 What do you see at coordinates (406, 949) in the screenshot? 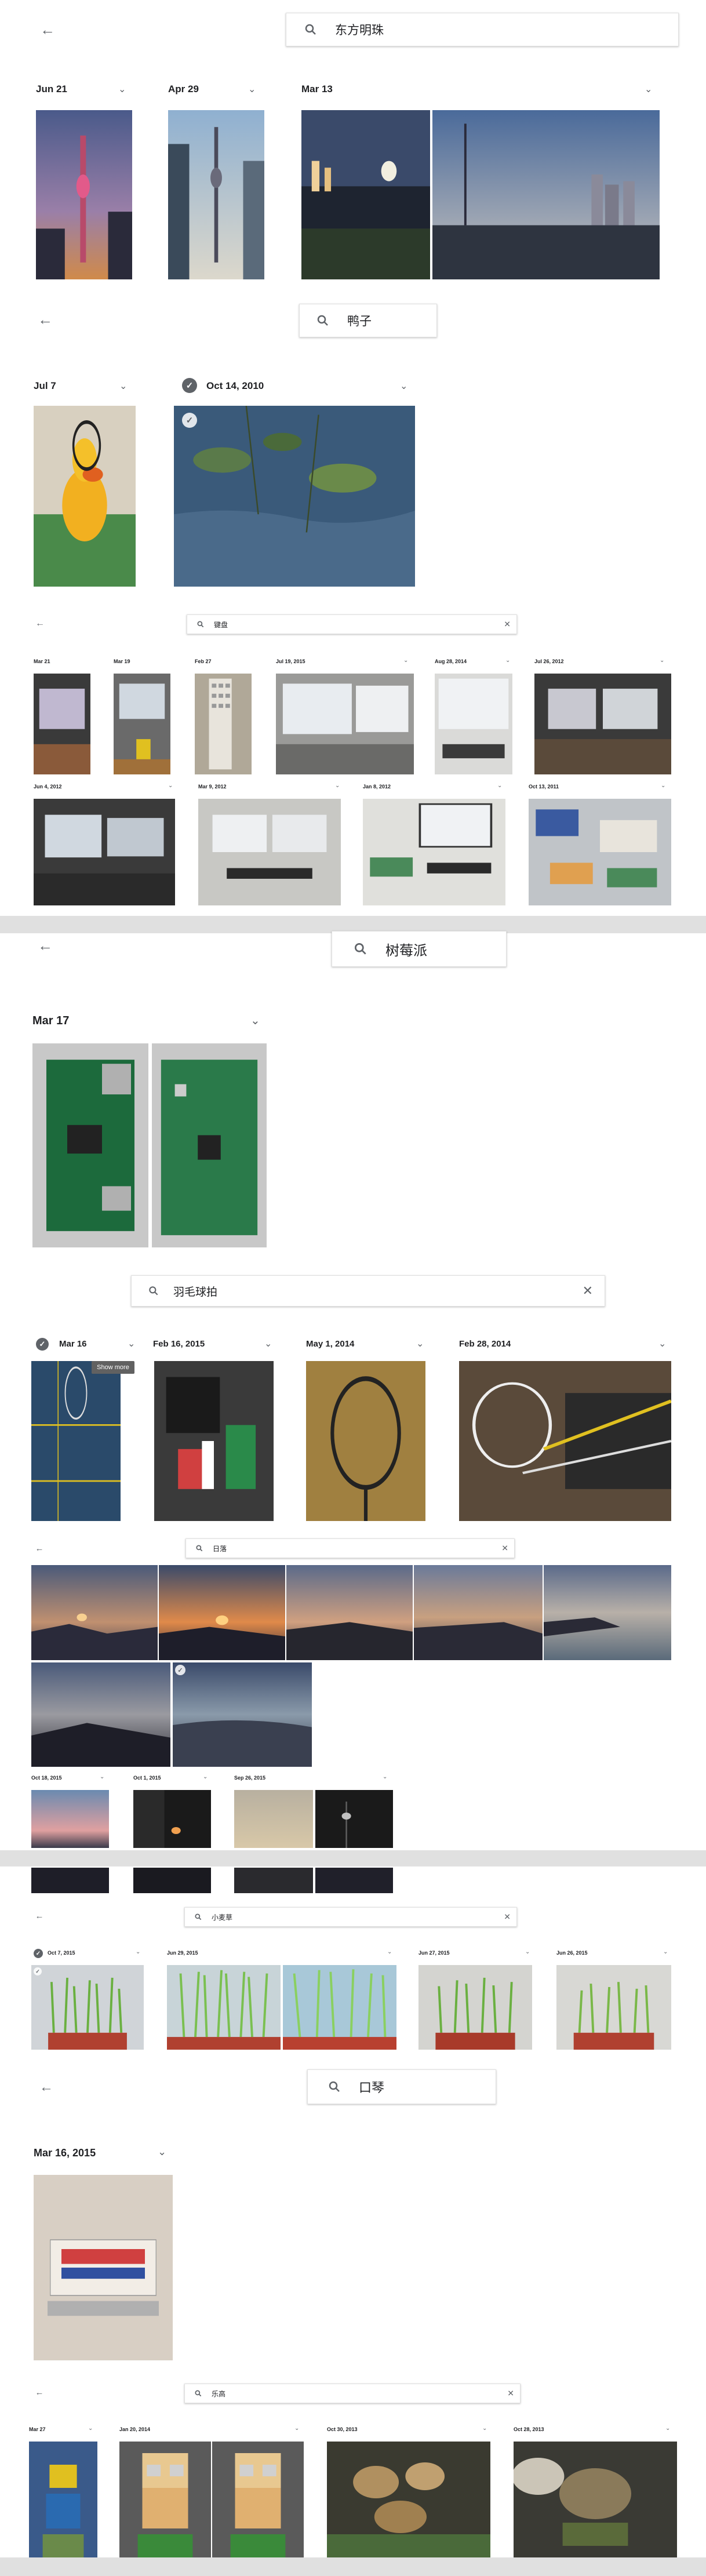
I see `search-input: 树莓派` at bounding box center [406, 949].